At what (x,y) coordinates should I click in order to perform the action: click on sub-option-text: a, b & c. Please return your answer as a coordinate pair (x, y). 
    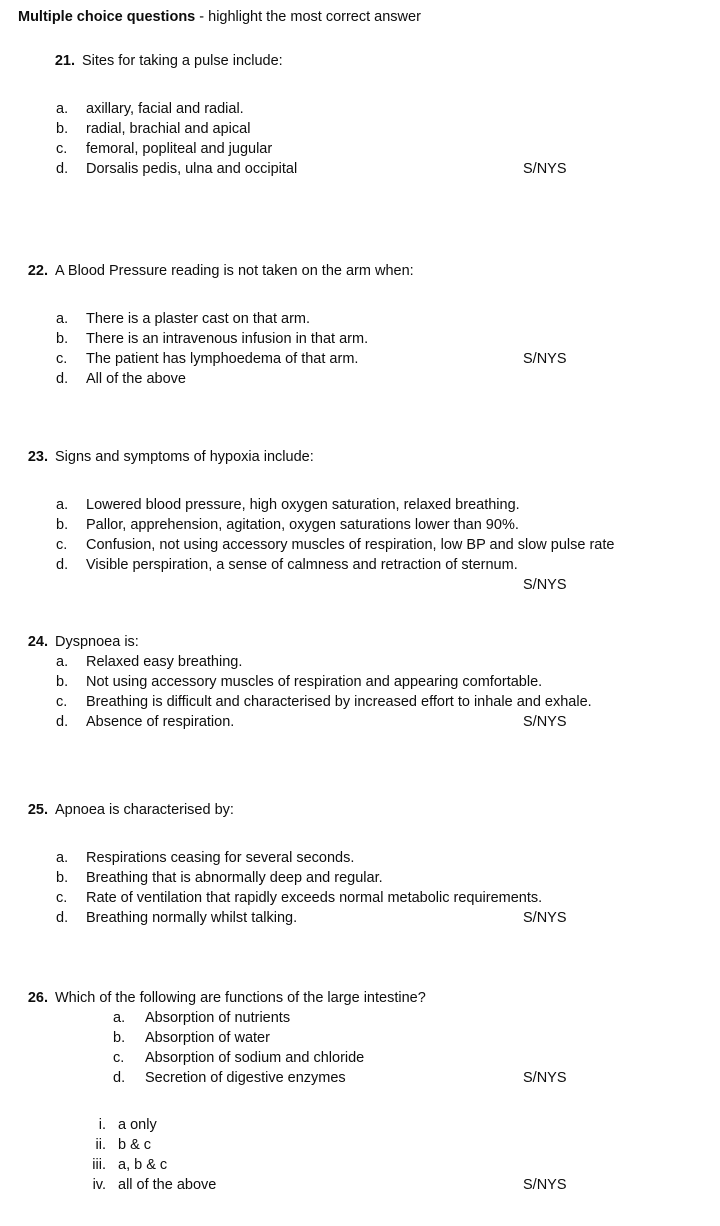
    Looking at the image, I should click on (143, 1165).